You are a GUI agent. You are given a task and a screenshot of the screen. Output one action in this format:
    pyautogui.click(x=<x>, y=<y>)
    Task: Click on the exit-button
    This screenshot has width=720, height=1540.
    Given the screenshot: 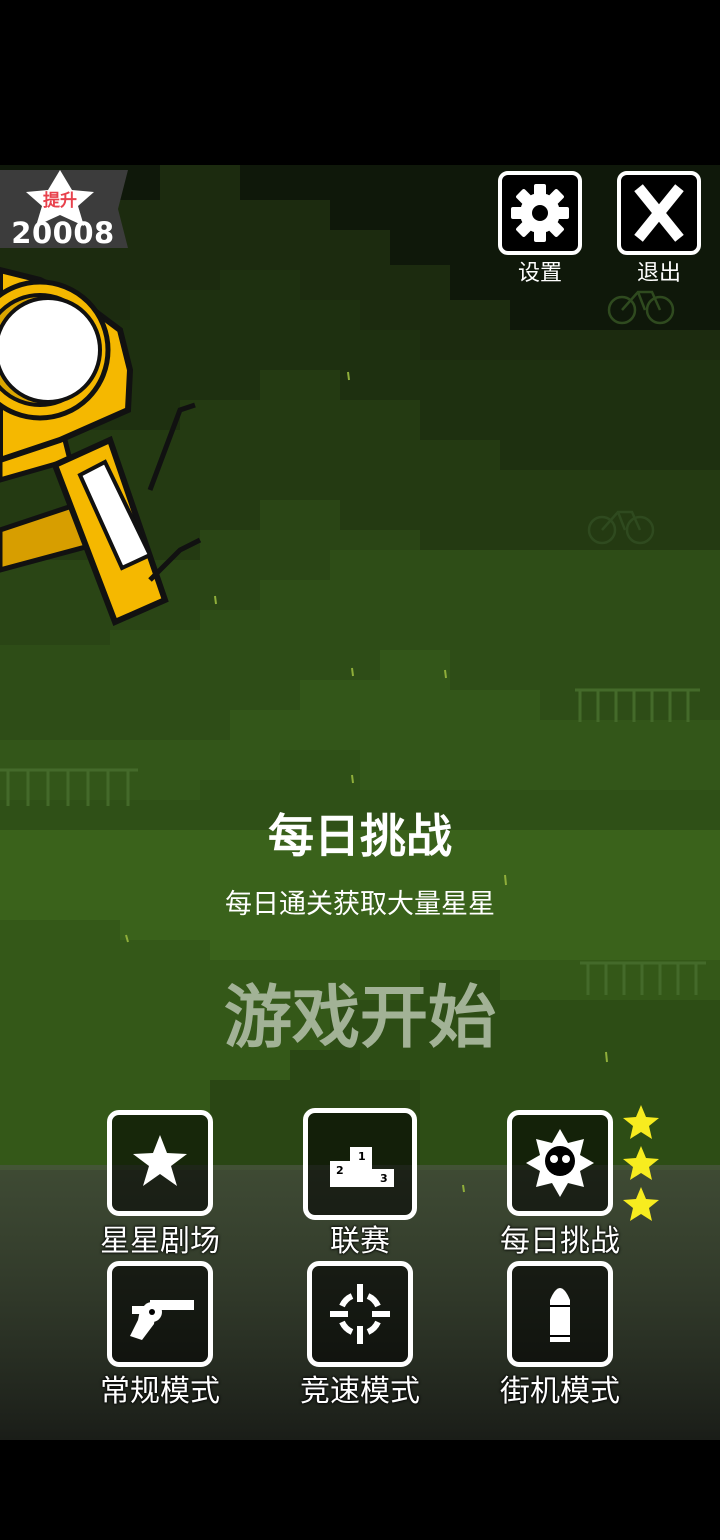 What is the action you would take?
    pyautogui.click(x=659, y=213)
    